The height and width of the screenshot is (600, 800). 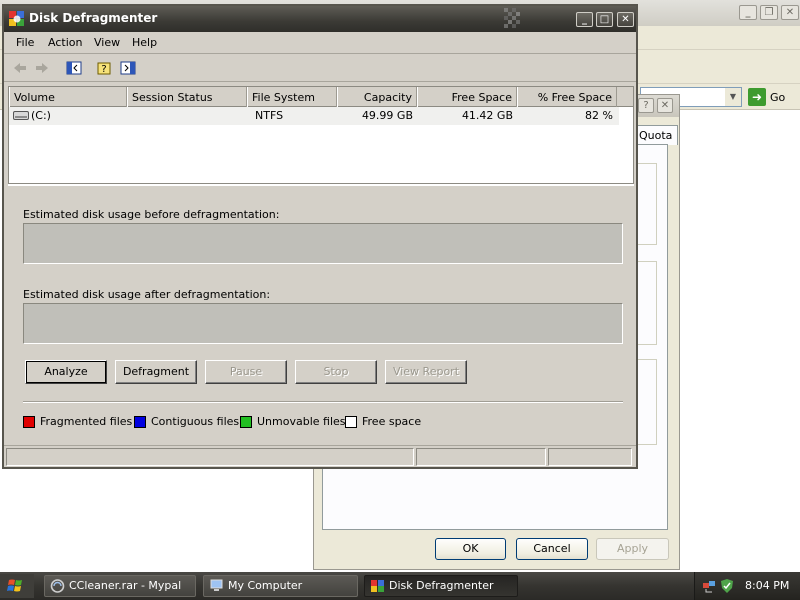 I want to click on forward-arrow-icon, so click(x=42, y=68).